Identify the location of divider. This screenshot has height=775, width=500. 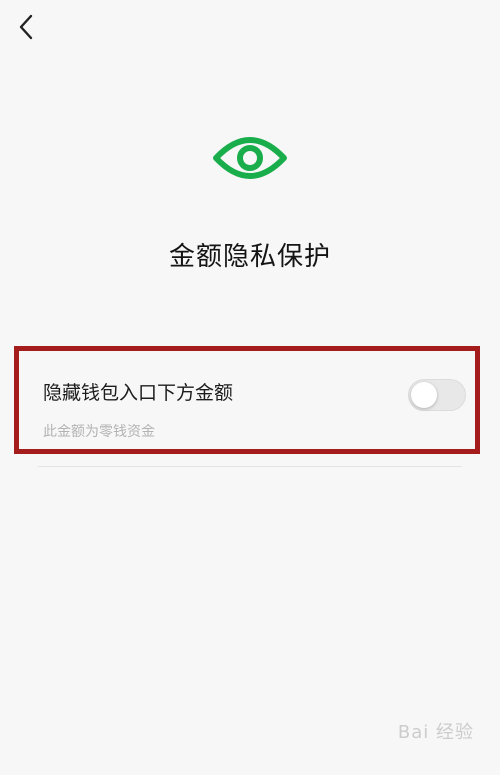
(250, 466).